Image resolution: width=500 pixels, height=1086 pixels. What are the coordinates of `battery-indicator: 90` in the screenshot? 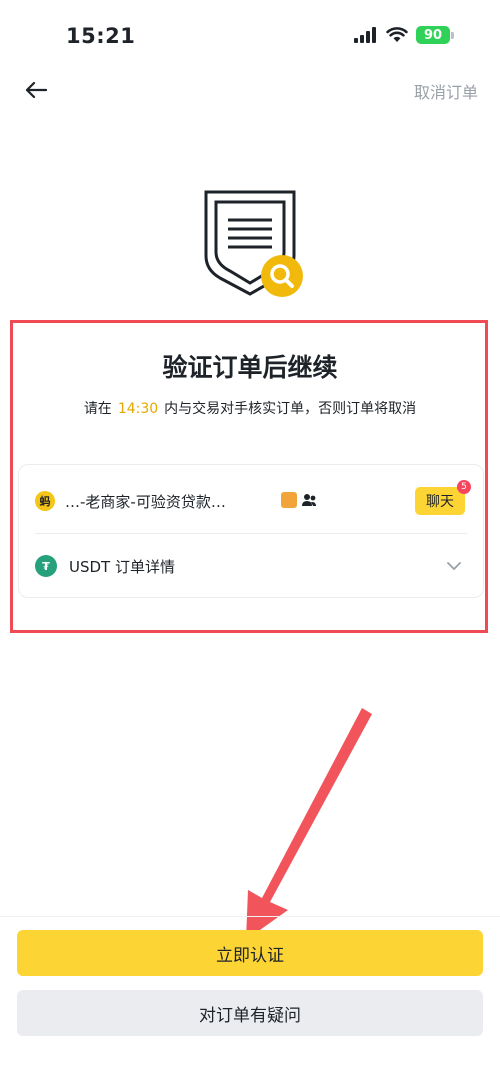 It's located at (435, 35).